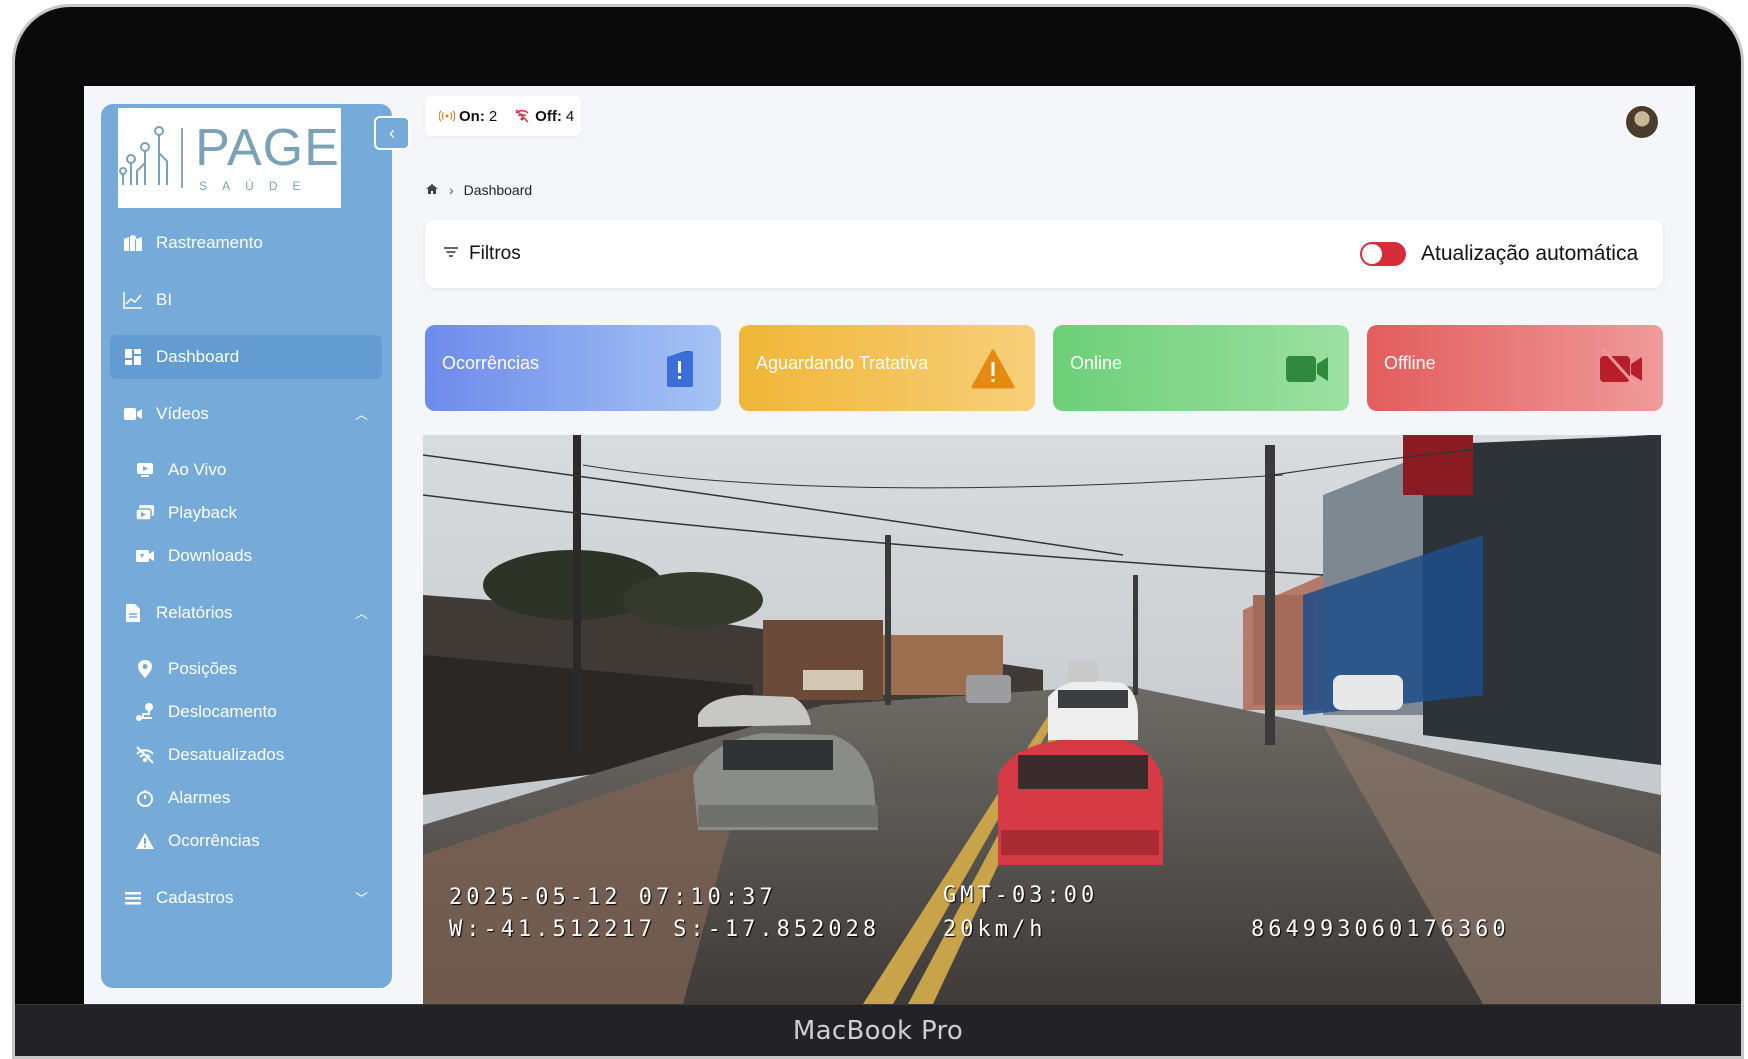  Describe the element at coordinates (182, 158) in the screenshot. I see `logo-divider` at that location.